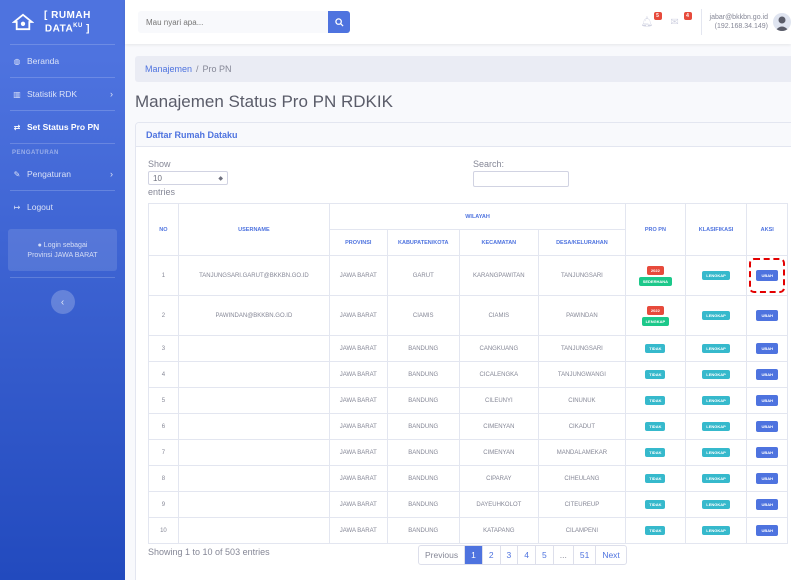 This screenshot has height=580, width=791. I want to click on cell-desa: TANJUNGWANGI, so click(582, 374).